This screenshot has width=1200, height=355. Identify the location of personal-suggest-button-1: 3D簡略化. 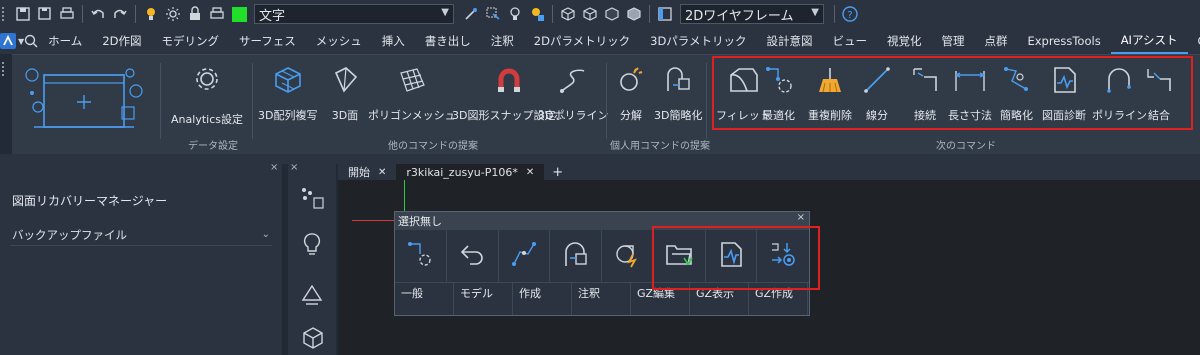
(678, 94).